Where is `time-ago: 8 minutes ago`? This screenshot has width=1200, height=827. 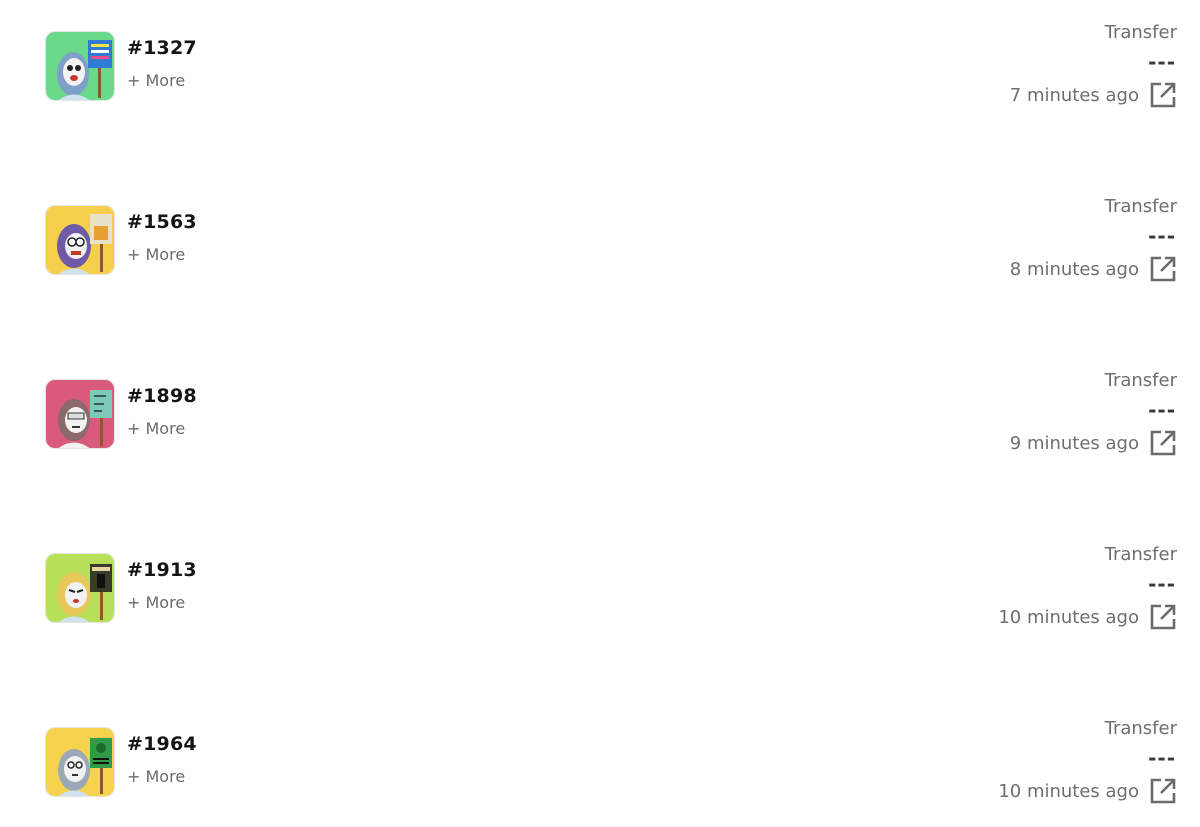 time-ago: 8 minutes ago is located at coordinates (1074, 269).